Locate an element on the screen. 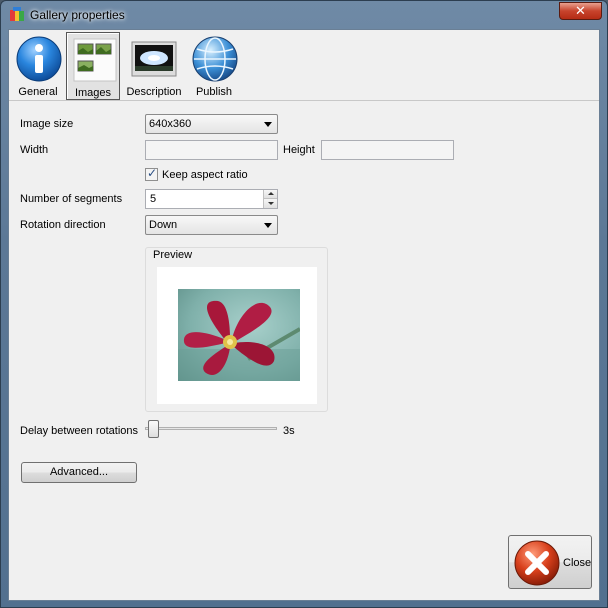 This screenshot has width=608, height=608. tab-publish: Publish is located at coordinates (214, 66).